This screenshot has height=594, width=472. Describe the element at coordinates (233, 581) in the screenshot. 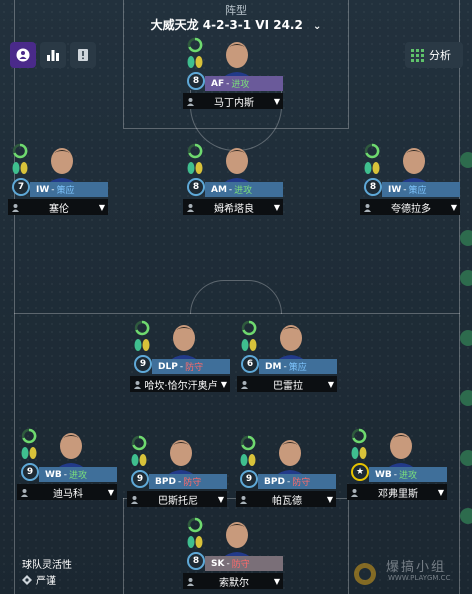

I see `player-selector: 索默尔 ▼` at that location.